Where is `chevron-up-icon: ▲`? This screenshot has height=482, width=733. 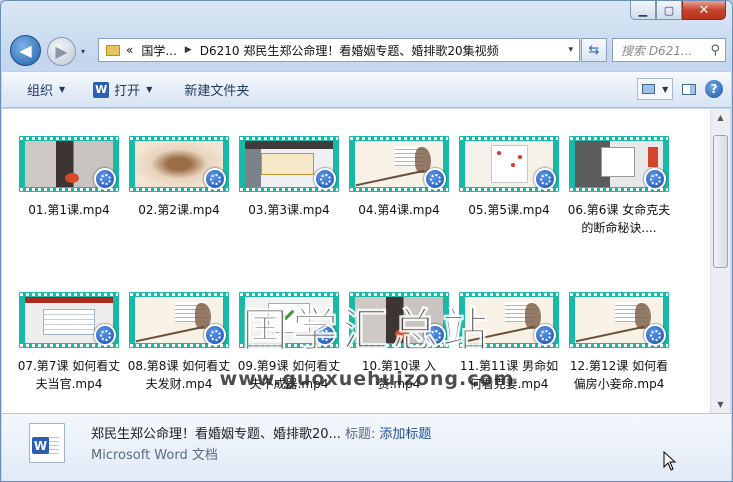
chevron-up-icon: ▲ is located at coordinates (720, 117).